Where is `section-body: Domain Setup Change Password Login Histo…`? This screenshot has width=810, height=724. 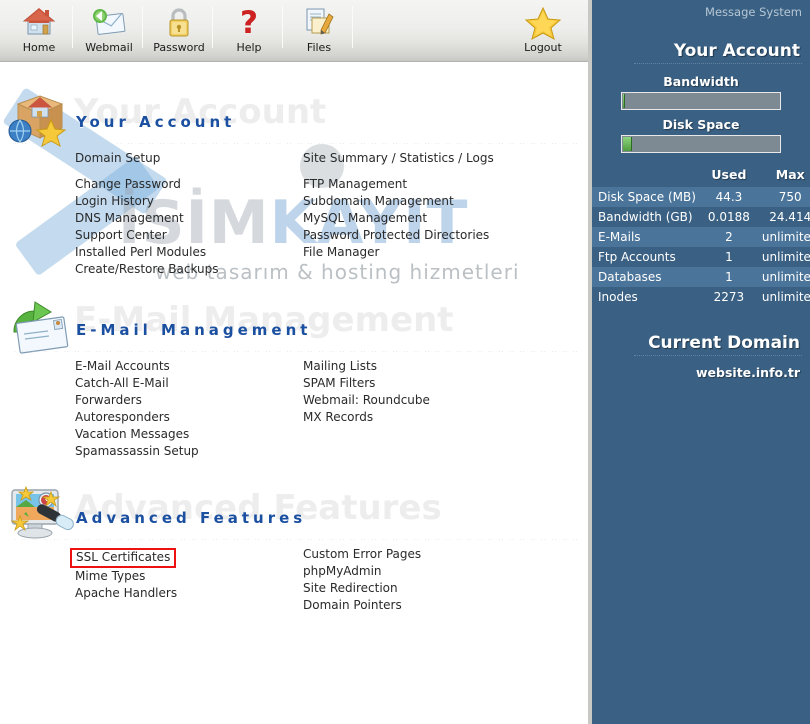
section-body: Domain Setup Change Password Login Histo… is located at coordinates (294, 218).